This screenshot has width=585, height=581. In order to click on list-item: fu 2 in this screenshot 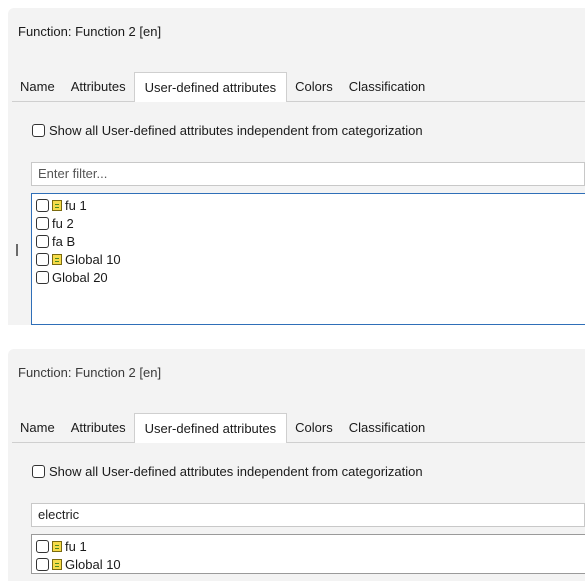, I will do `click(308, 224)`.